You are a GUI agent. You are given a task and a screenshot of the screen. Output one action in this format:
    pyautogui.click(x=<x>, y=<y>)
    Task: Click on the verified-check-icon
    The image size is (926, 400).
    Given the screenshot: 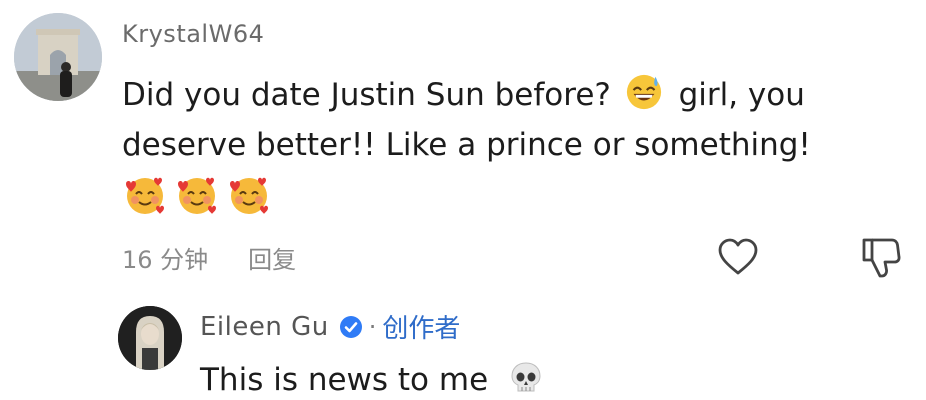 What is the action you would take?
    pyautogui.click(x=350, y=326)
    